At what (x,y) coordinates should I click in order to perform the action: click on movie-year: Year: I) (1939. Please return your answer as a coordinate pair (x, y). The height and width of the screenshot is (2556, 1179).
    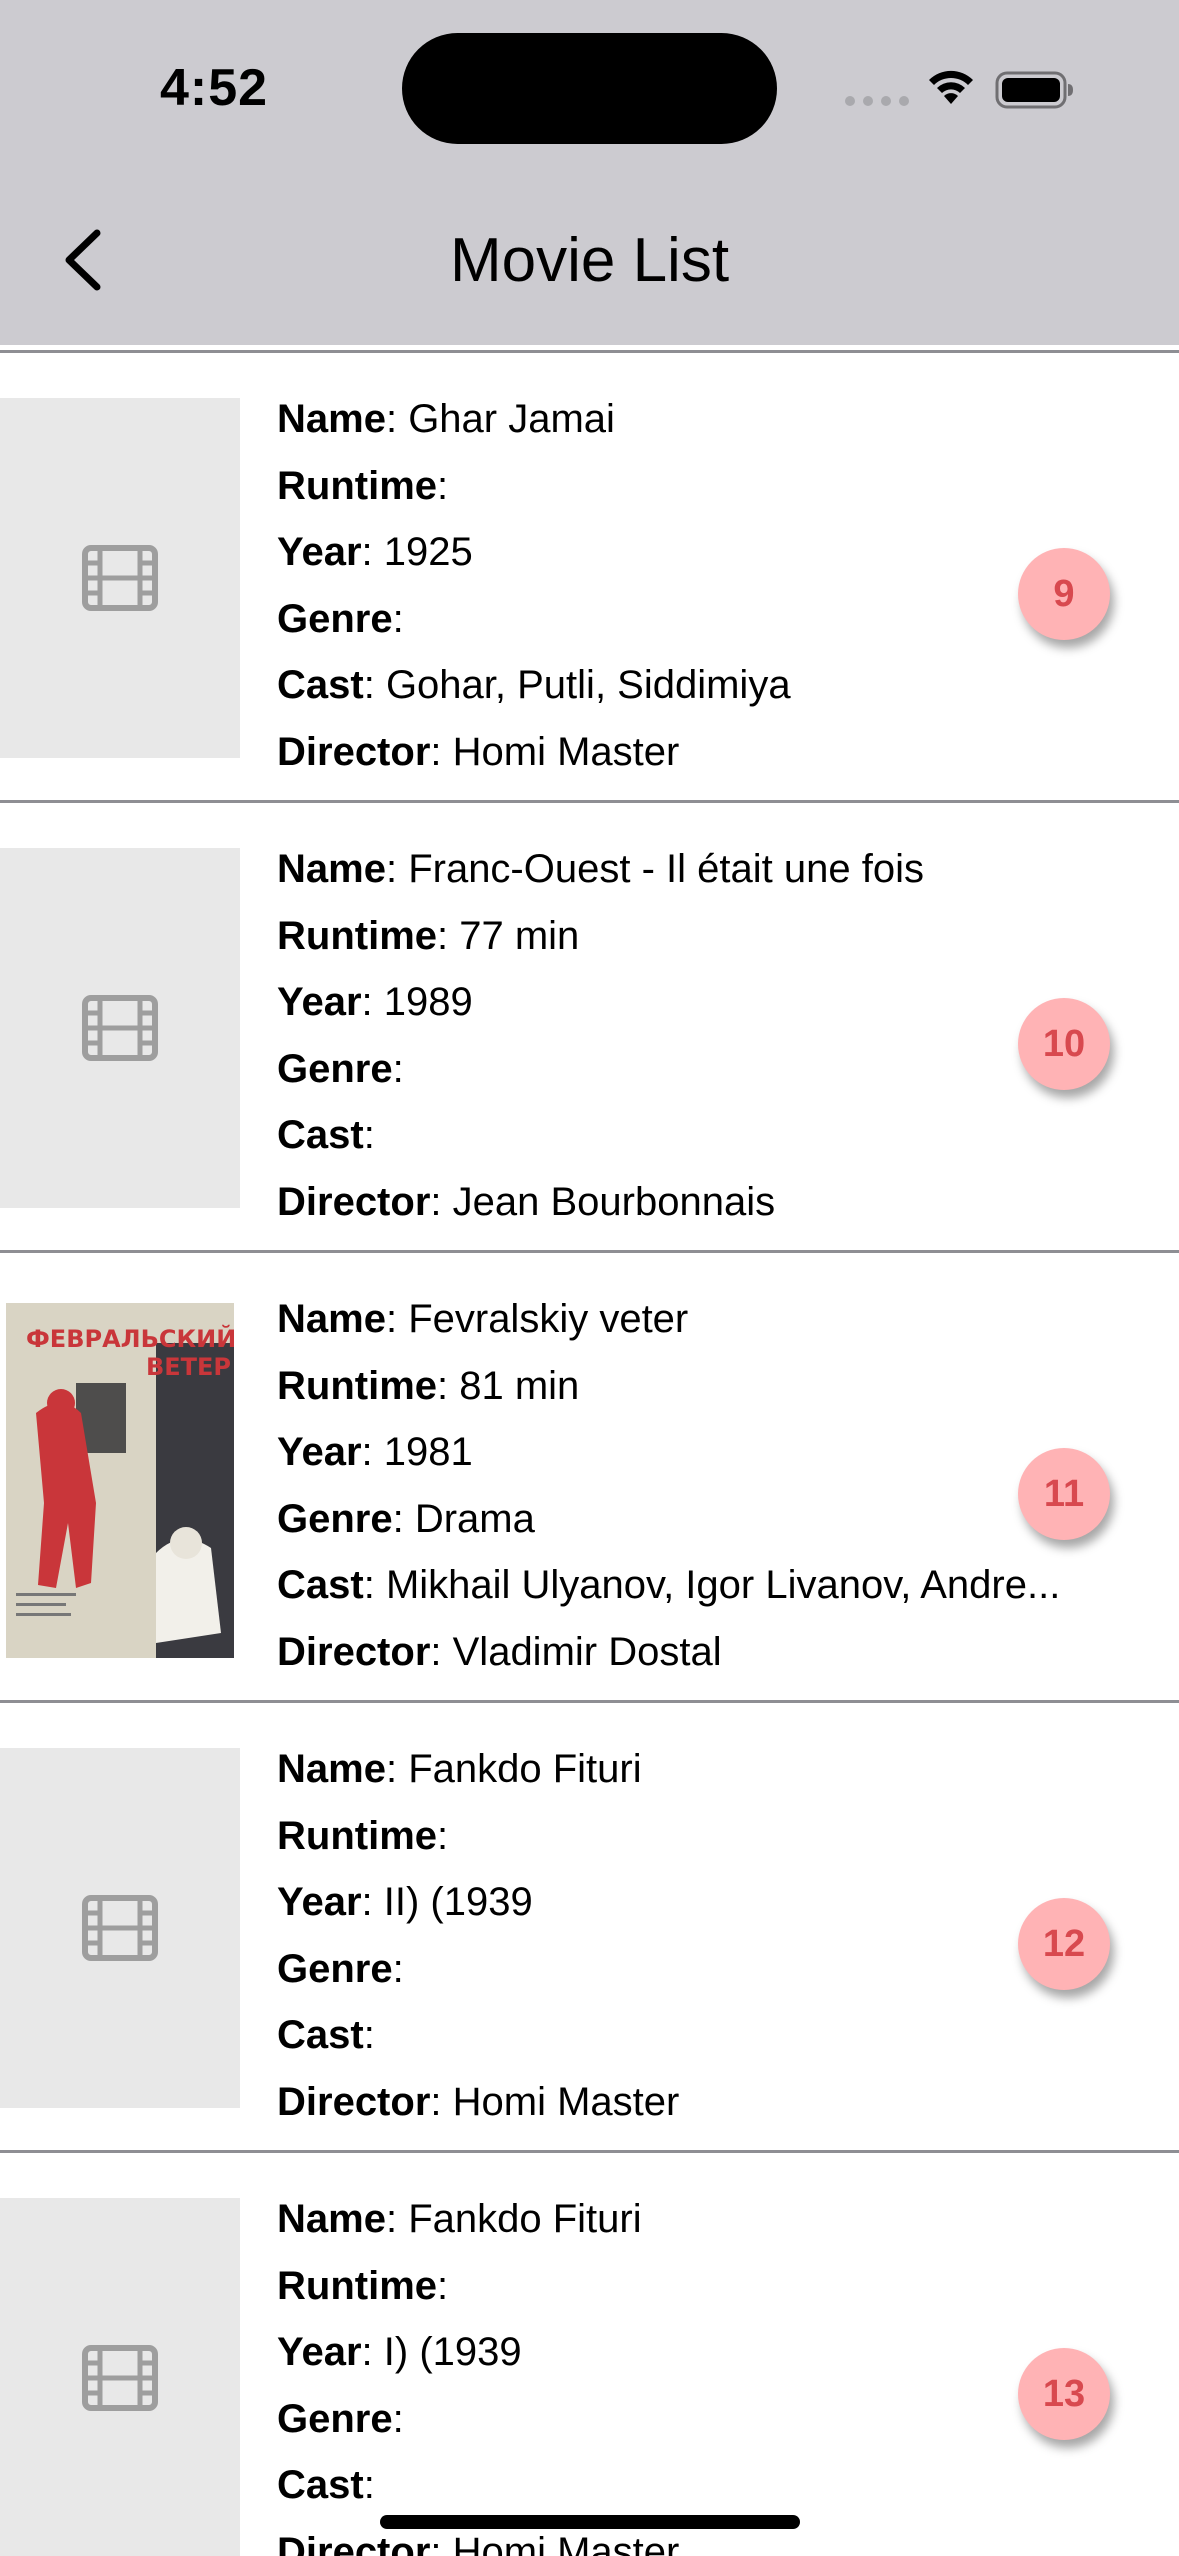
    Looking at the image, I should click on (399, 2352).